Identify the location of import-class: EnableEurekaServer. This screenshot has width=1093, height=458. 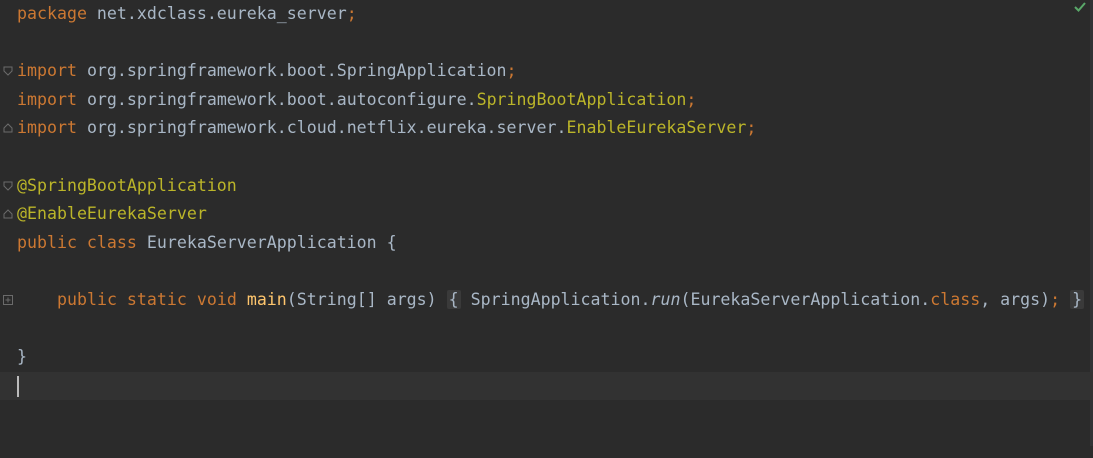
(656, 128).